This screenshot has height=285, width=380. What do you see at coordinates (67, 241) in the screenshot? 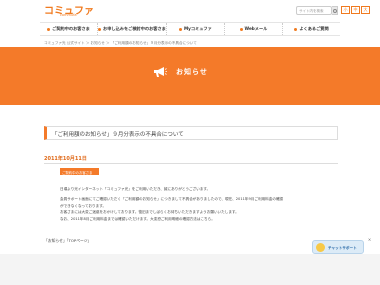
I see `footer-links: 「お知らせ」「TOPページ」` at bounding box center [67, 241].